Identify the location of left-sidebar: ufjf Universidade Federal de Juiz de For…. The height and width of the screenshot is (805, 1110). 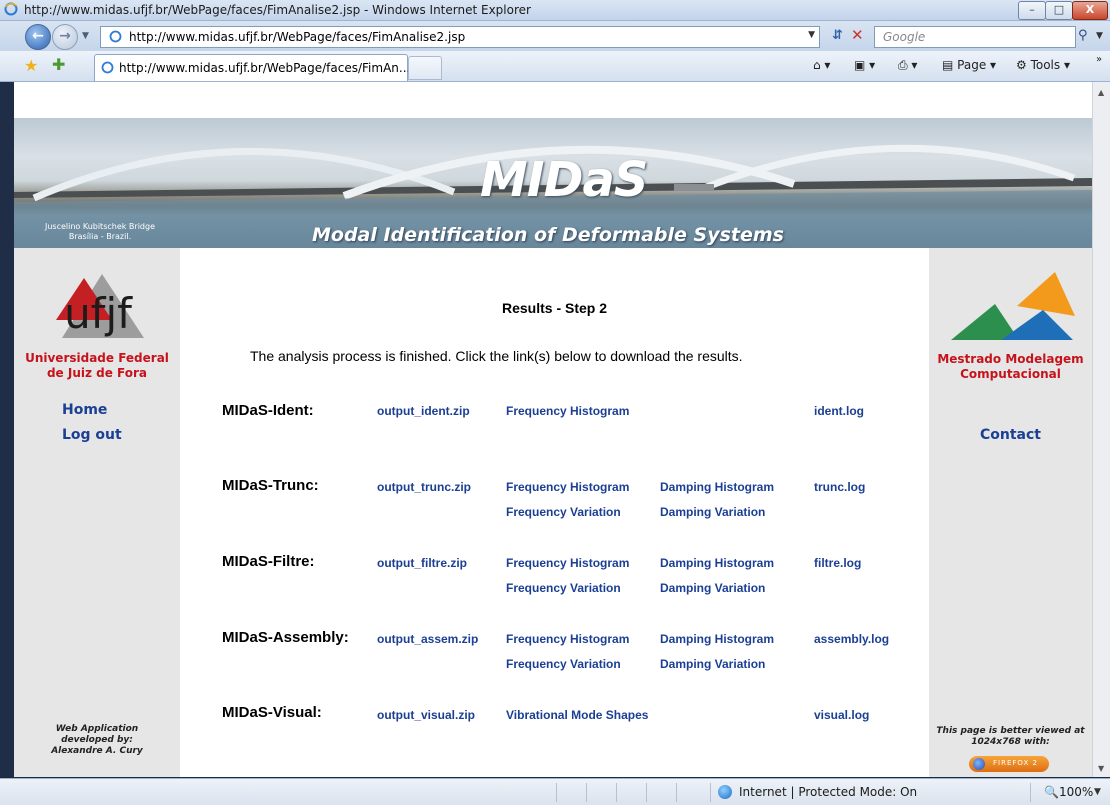
(97, 512).